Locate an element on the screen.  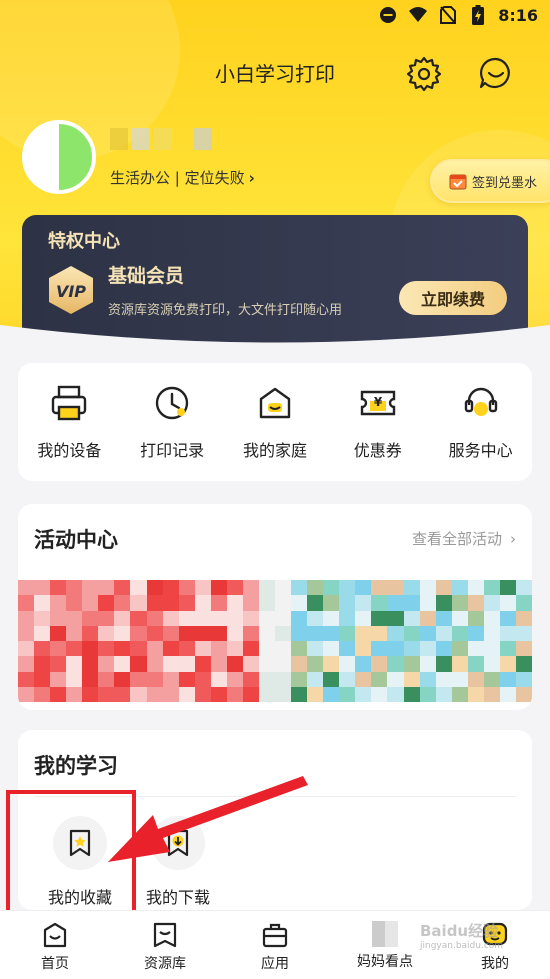
watermark-text: Baidu经验 is located at coordinates (459, 931).